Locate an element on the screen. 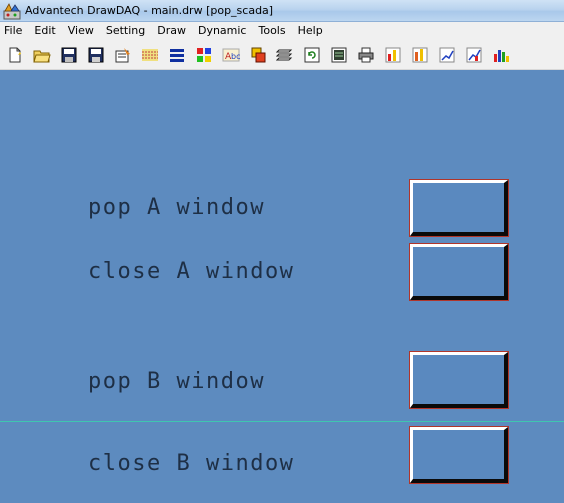 Image resolution: width=564 pixels, height=503 pixels. grid-button is located at coordinates (150, 55).